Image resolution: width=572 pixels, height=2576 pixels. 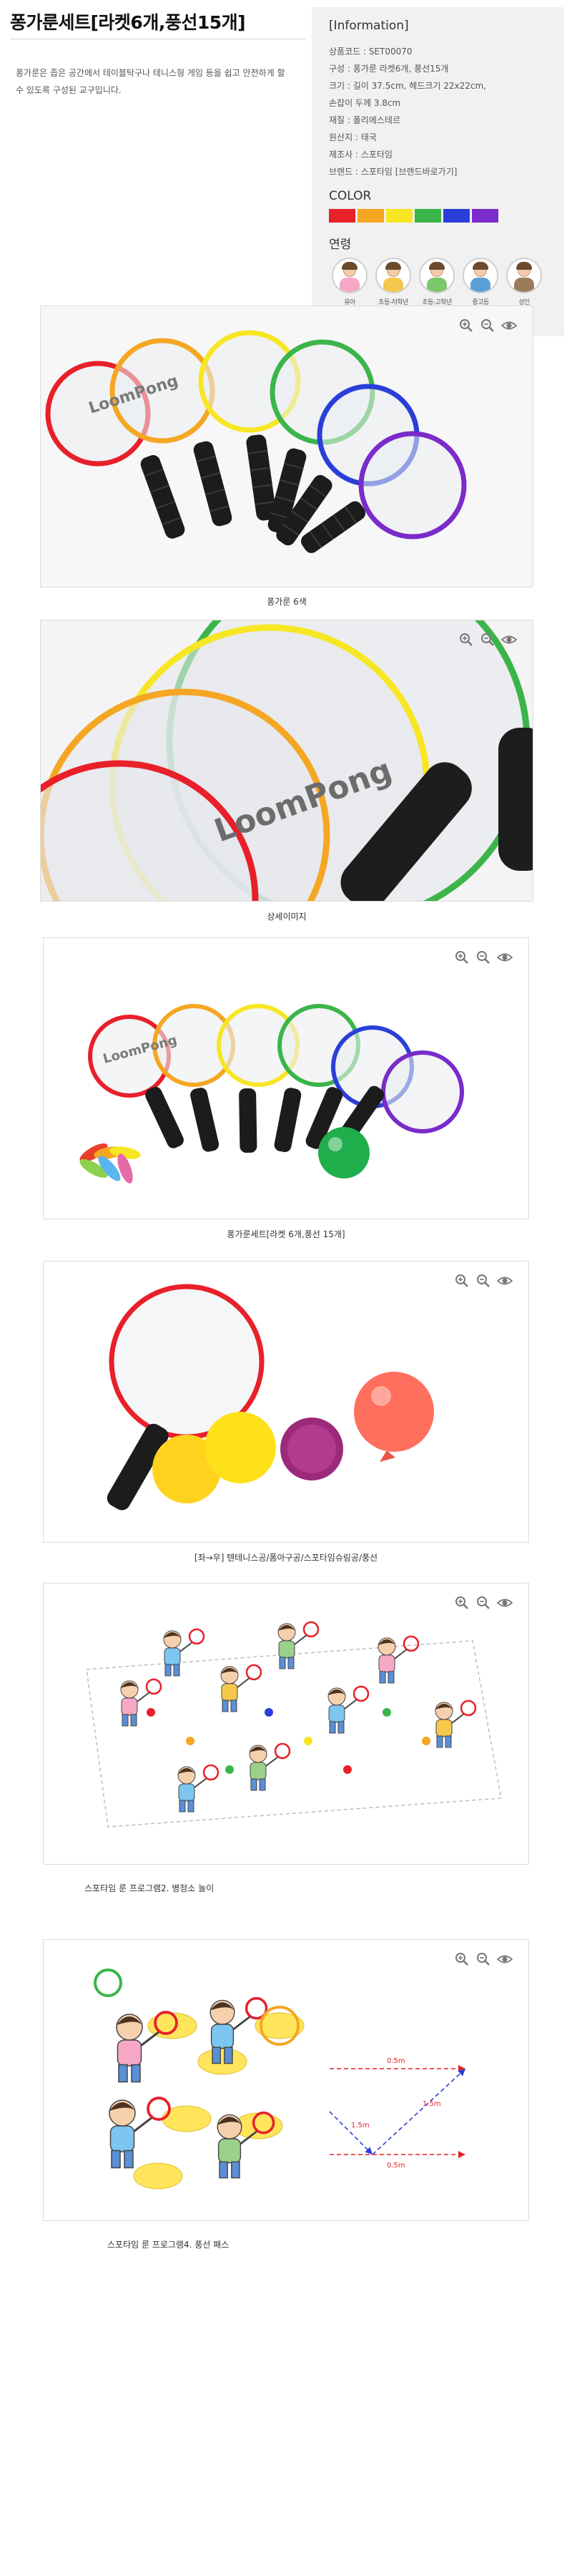 What do you see at coordinates (344, 1153) in the screenshot?
I see `green-ball` at bounding box center [344, 1153].